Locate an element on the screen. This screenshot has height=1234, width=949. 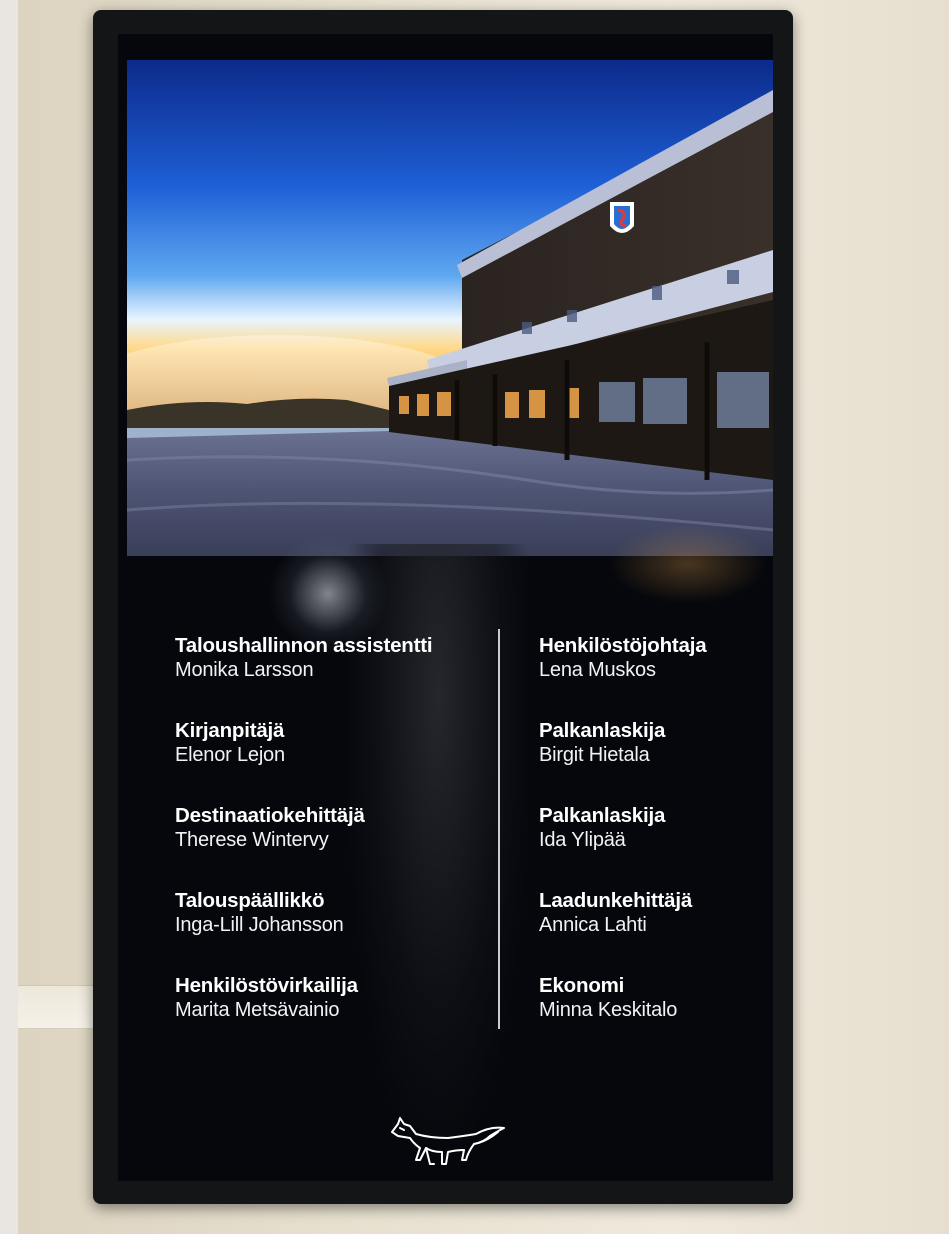
entry-role: Henkilöstöjohtaja is located at coordinates (623, 645).